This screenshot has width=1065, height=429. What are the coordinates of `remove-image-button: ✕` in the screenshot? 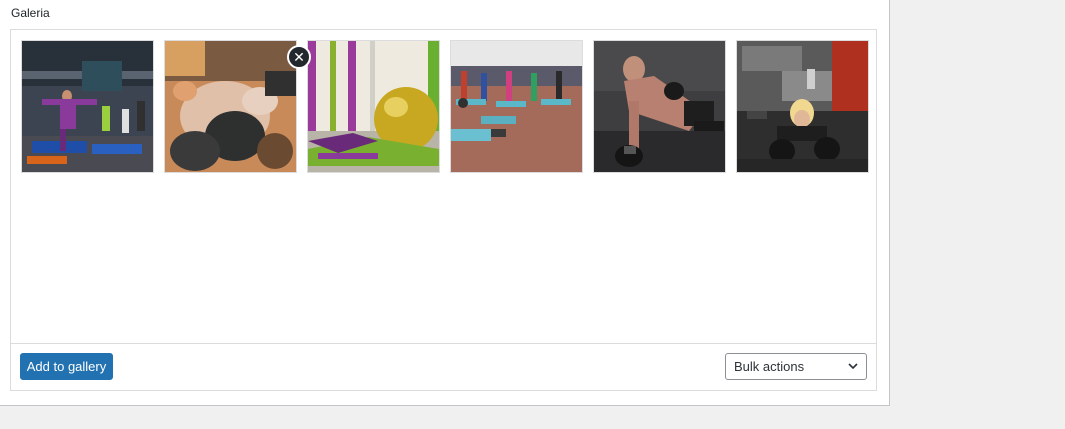 It's located at (299, 57).